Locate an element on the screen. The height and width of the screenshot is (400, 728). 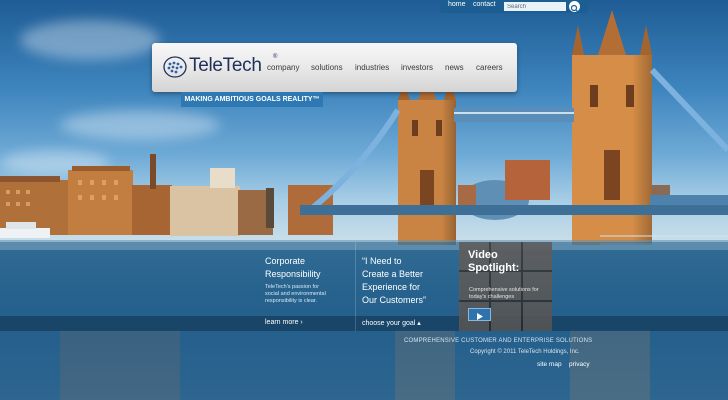
video-desc-line1: Comprehensive solutions for is located at coordinates (504, 290).